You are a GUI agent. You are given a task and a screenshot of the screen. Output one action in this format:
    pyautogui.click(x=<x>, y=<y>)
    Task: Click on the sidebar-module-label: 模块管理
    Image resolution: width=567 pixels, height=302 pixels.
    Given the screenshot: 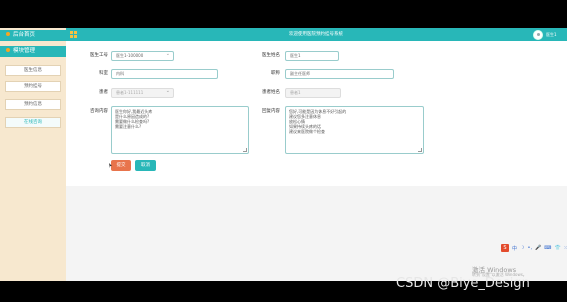 What is the action you would take?
    pyautogui.click(x=24, y=51)
    